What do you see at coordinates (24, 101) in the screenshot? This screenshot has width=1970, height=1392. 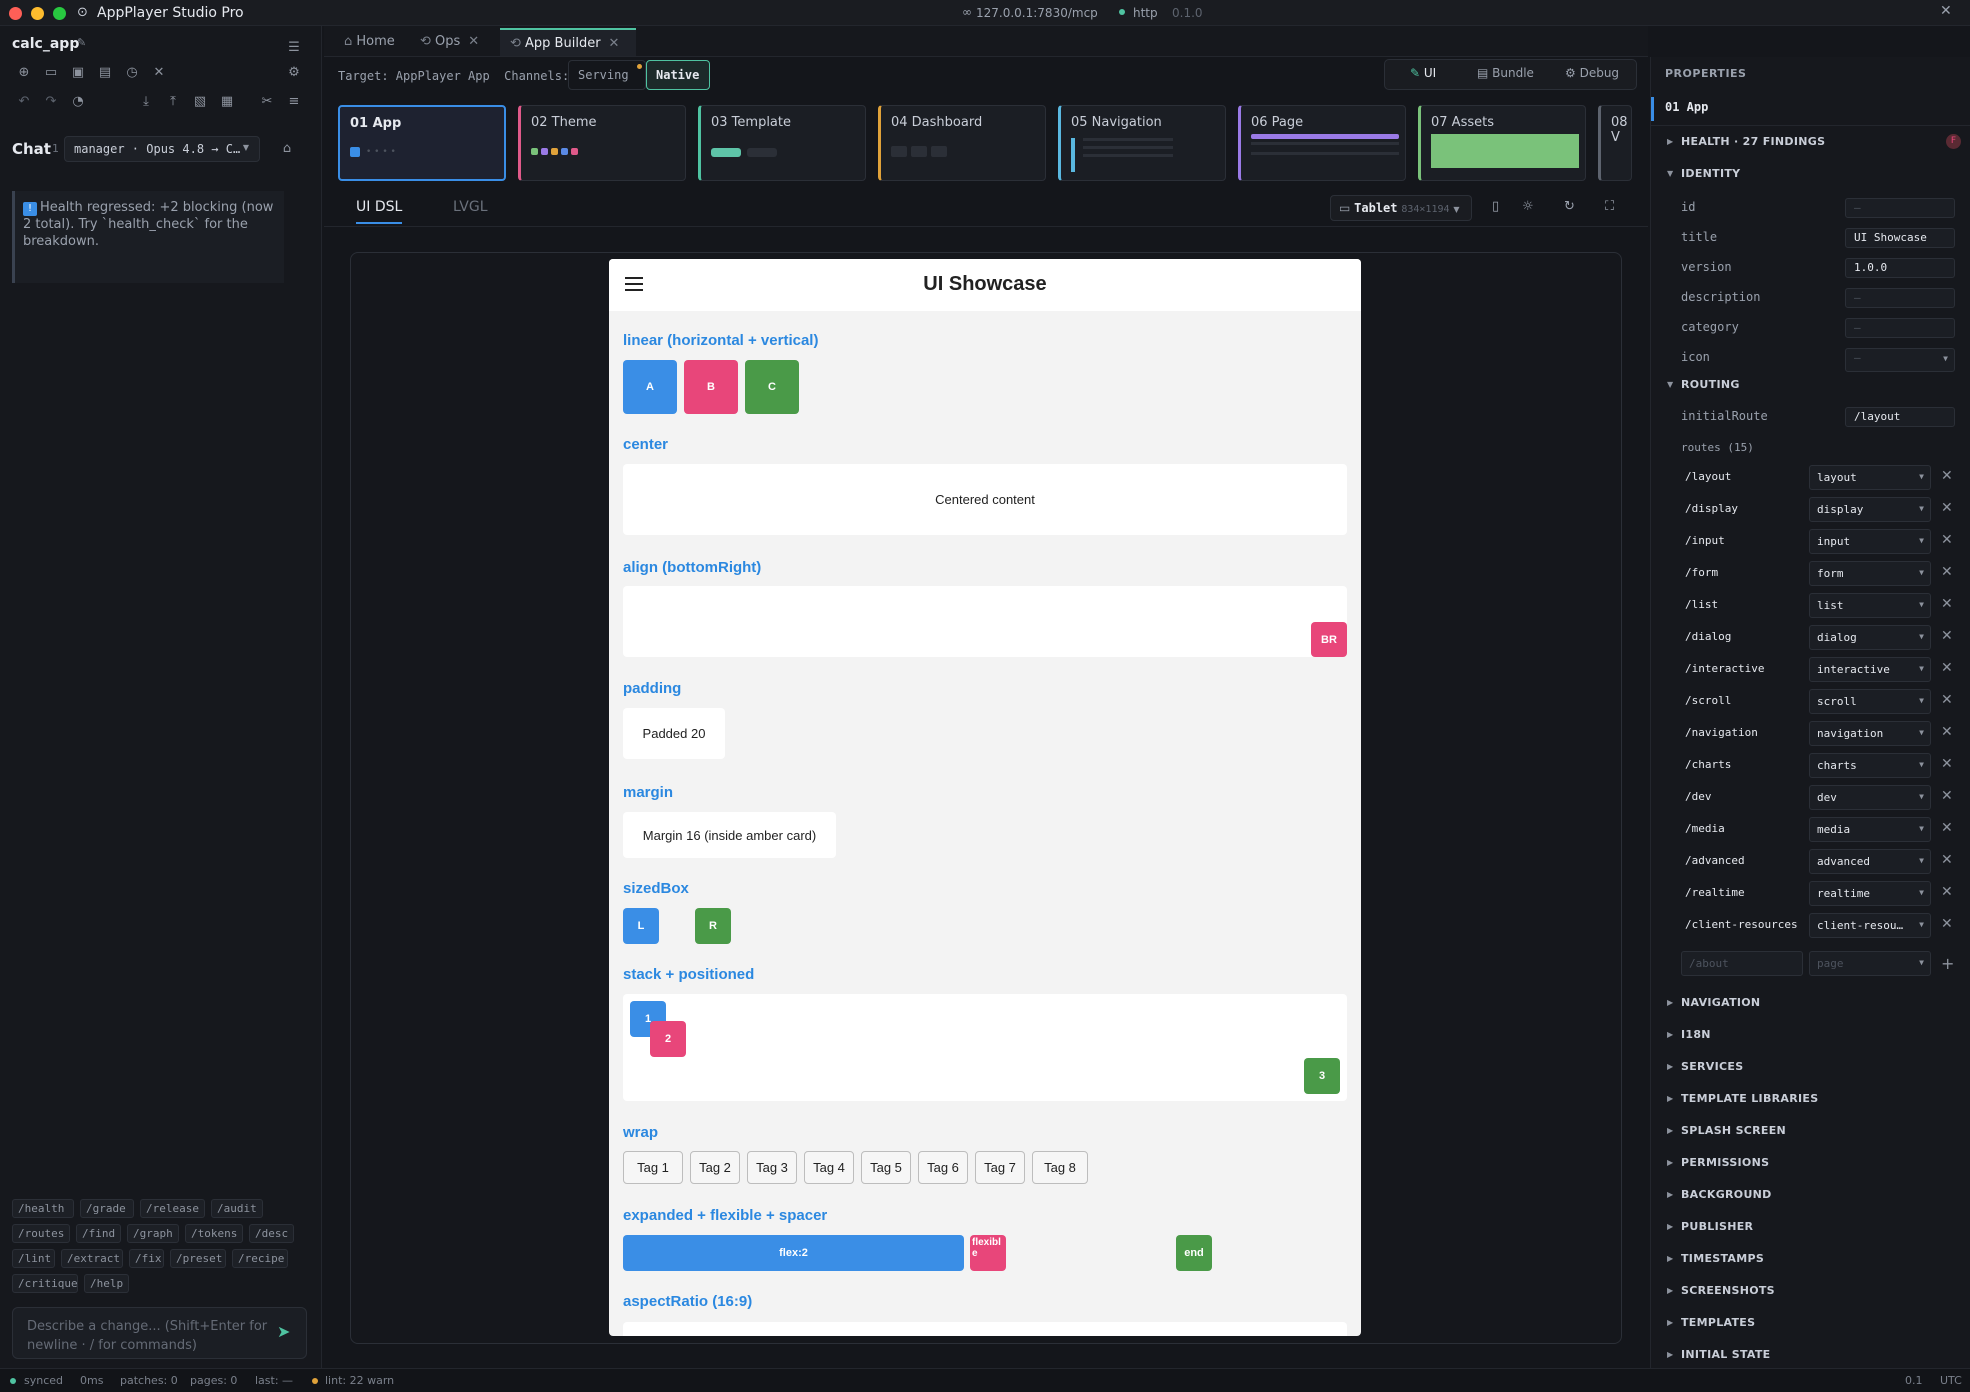 I see `undo-icon: ↶` at bounding box center [24, 101].